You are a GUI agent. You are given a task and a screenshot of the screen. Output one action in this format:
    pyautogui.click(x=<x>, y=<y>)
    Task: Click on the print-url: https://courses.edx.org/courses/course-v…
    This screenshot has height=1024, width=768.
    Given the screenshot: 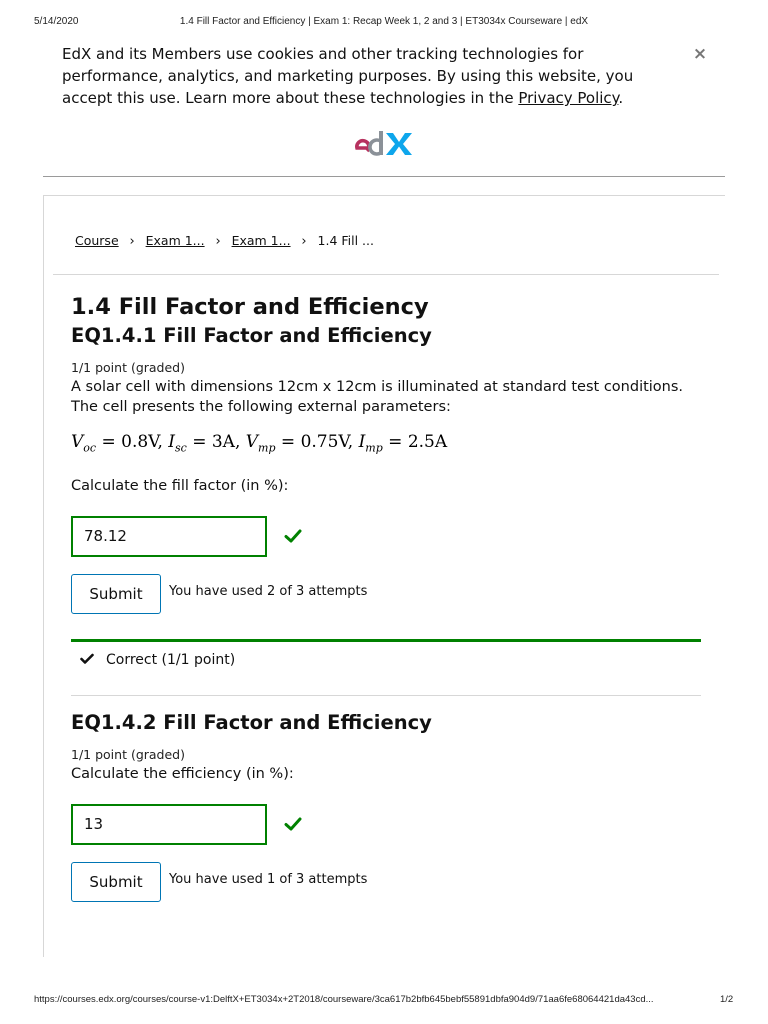 What is the action you would take?
    pyautogui.click(x=344, y=999)
    